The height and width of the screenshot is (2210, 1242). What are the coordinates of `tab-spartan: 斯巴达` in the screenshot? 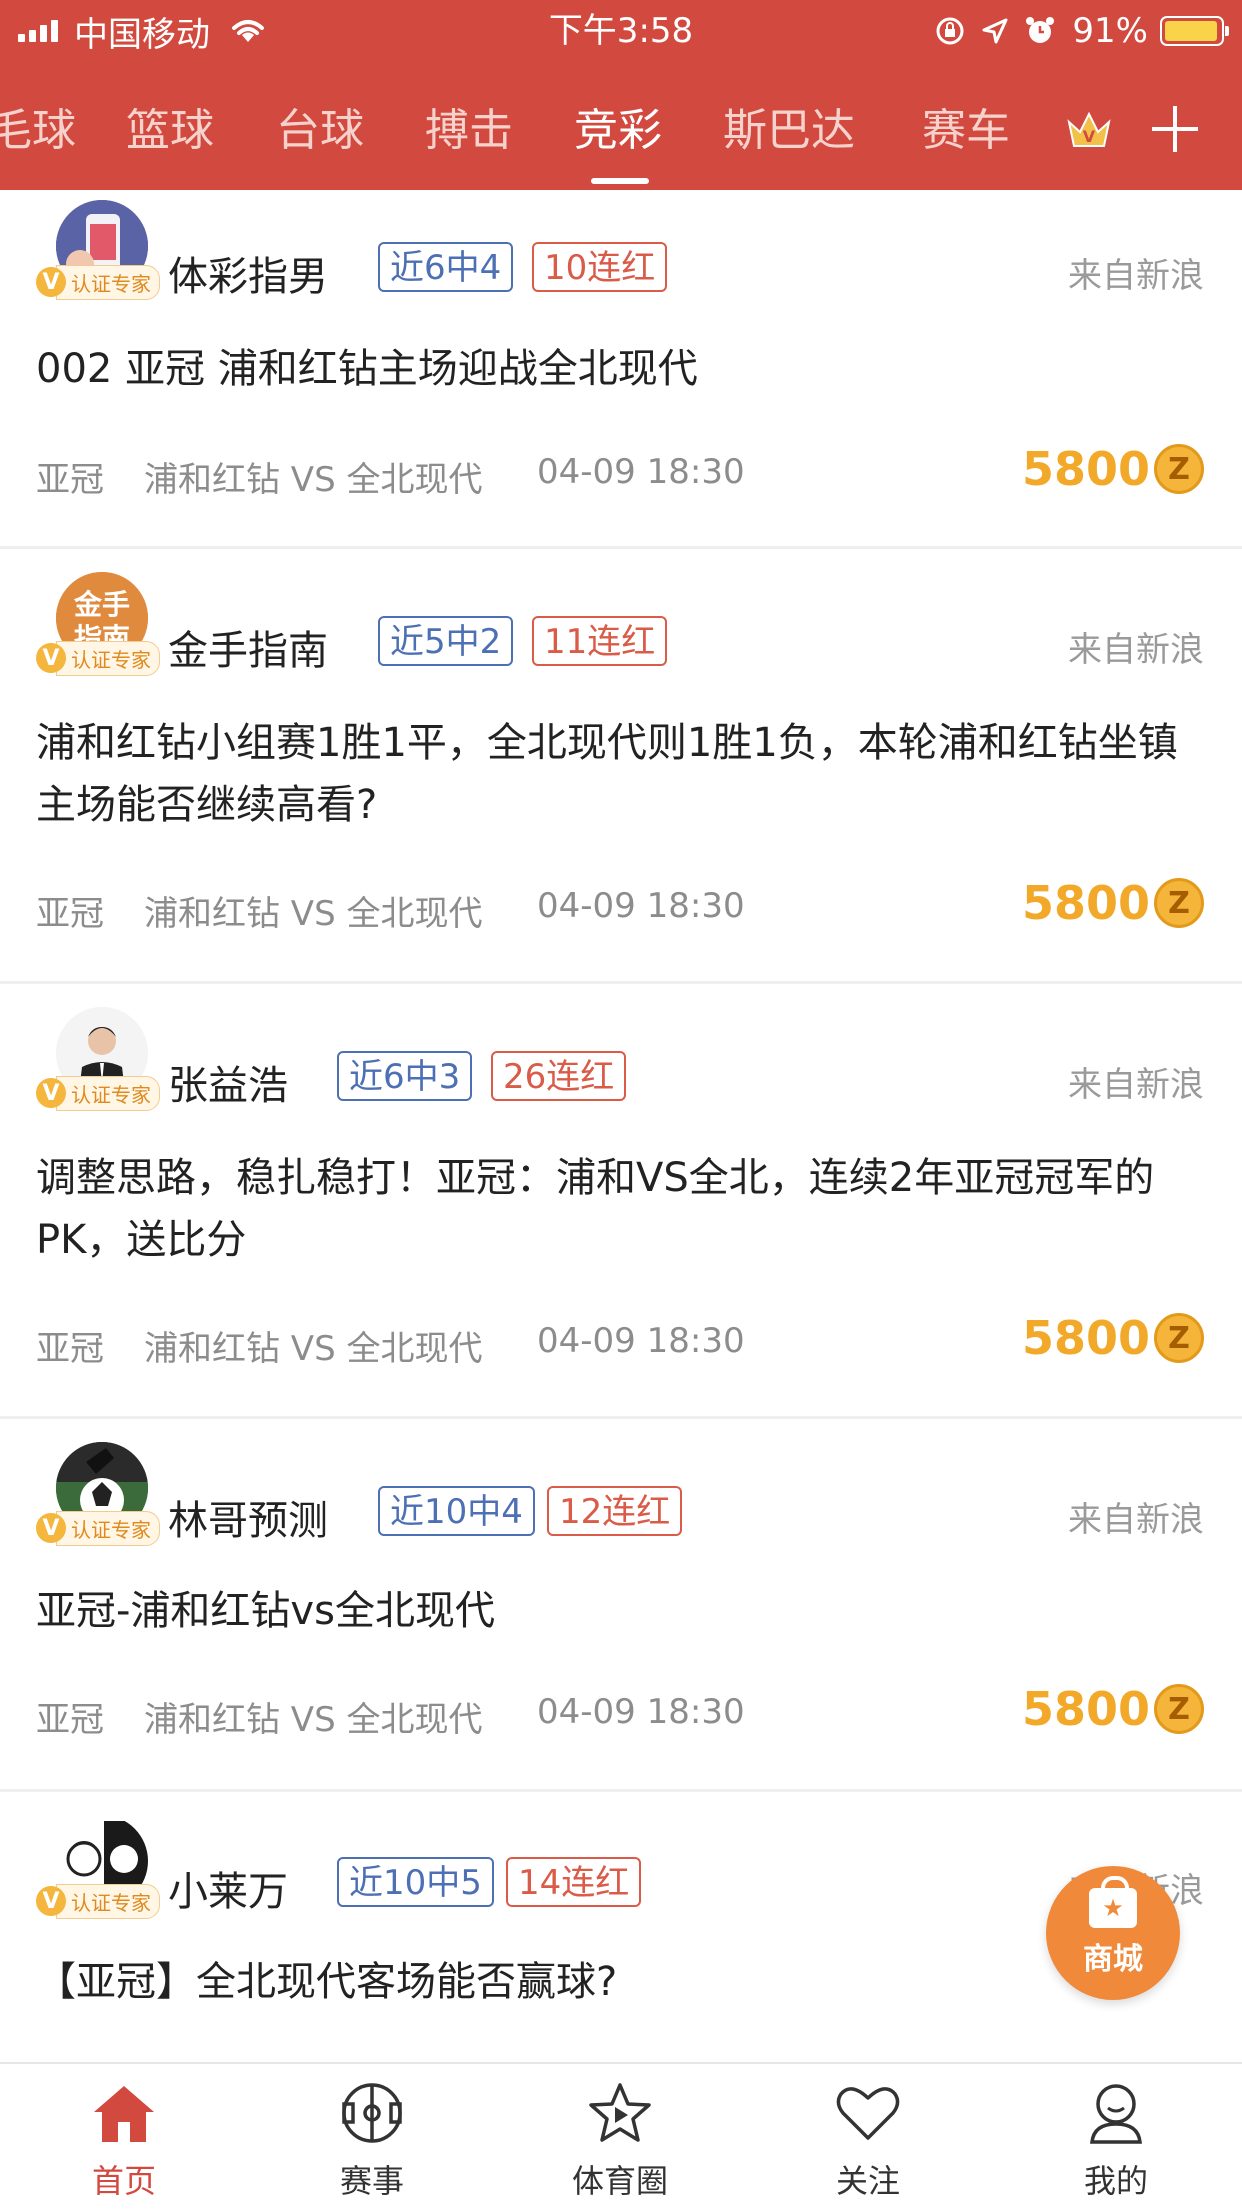 It's located at (789, 126).